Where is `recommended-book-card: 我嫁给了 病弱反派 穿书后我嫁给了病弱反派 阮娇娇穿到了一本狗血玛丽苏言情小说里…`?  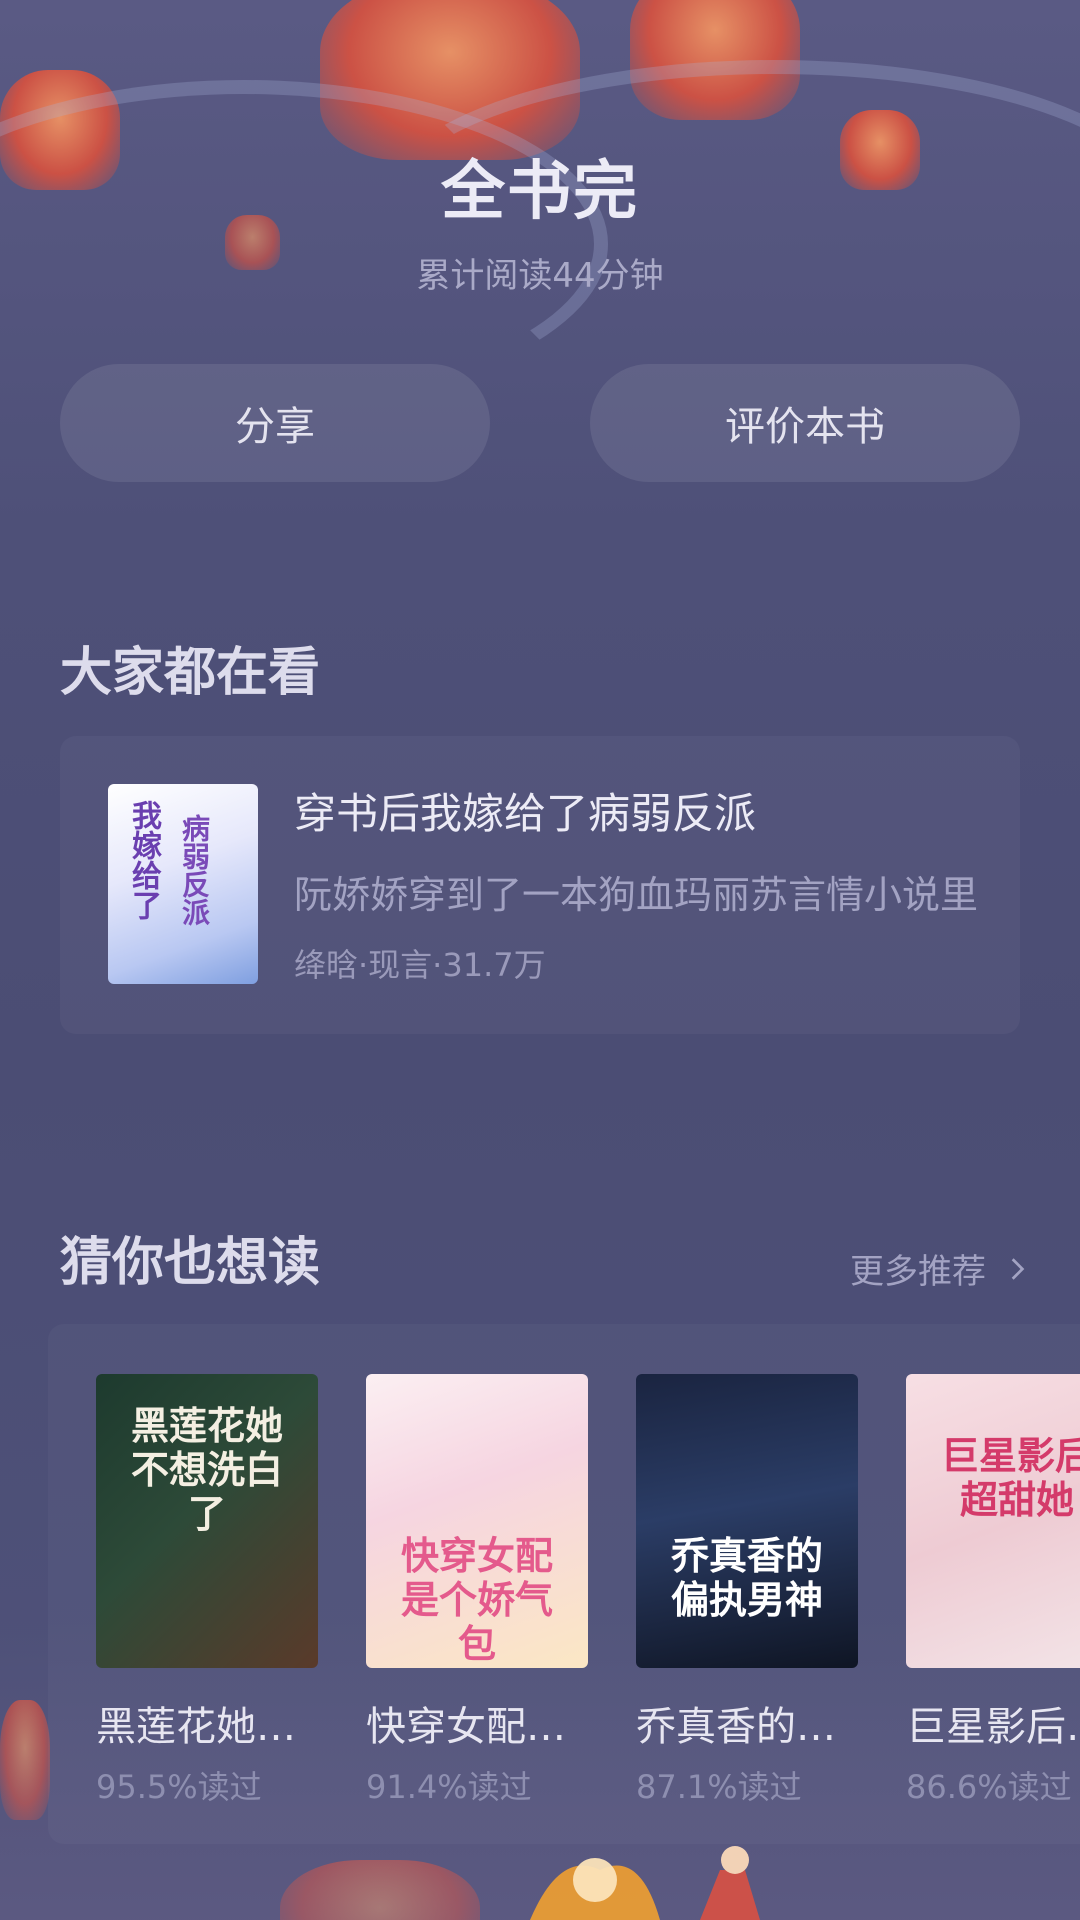
recommended-book-card: 我嫁给了 病弱反派 穿书后我嫁给了病弱反派 阮娇娇穿到了一本狗血玛丽苏言情小说里… is located at coordinates (540, 885).